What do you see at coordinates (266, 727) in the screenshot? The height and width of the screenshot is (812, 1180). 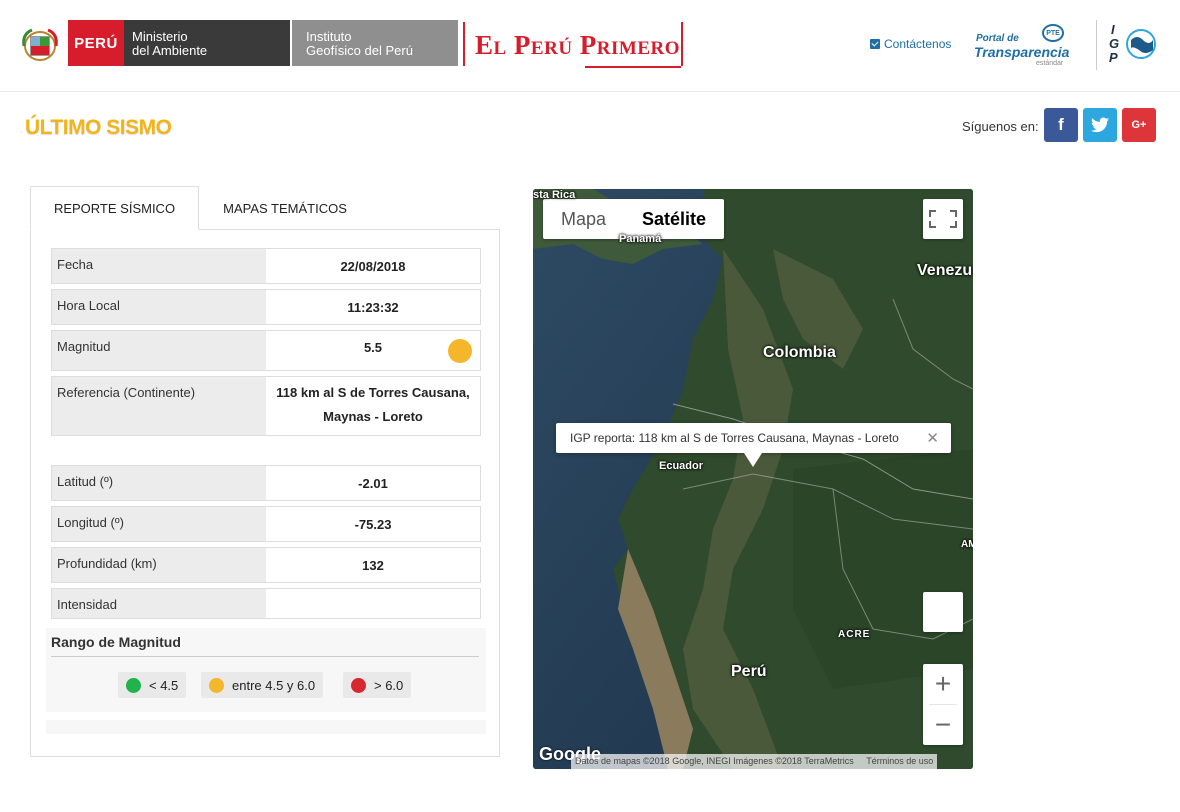 I see `panel-footer-strip` at bounding box center [266, 727].